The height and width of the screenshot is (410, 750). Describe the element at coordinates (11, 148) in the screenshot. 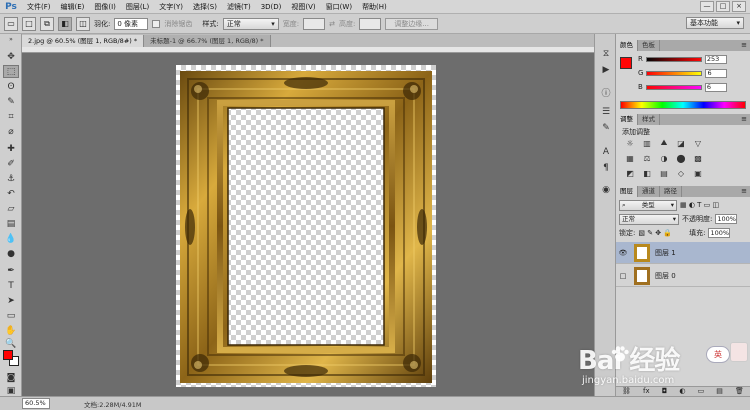

I see `healing-brush-tool-icon: ✚` at that location.